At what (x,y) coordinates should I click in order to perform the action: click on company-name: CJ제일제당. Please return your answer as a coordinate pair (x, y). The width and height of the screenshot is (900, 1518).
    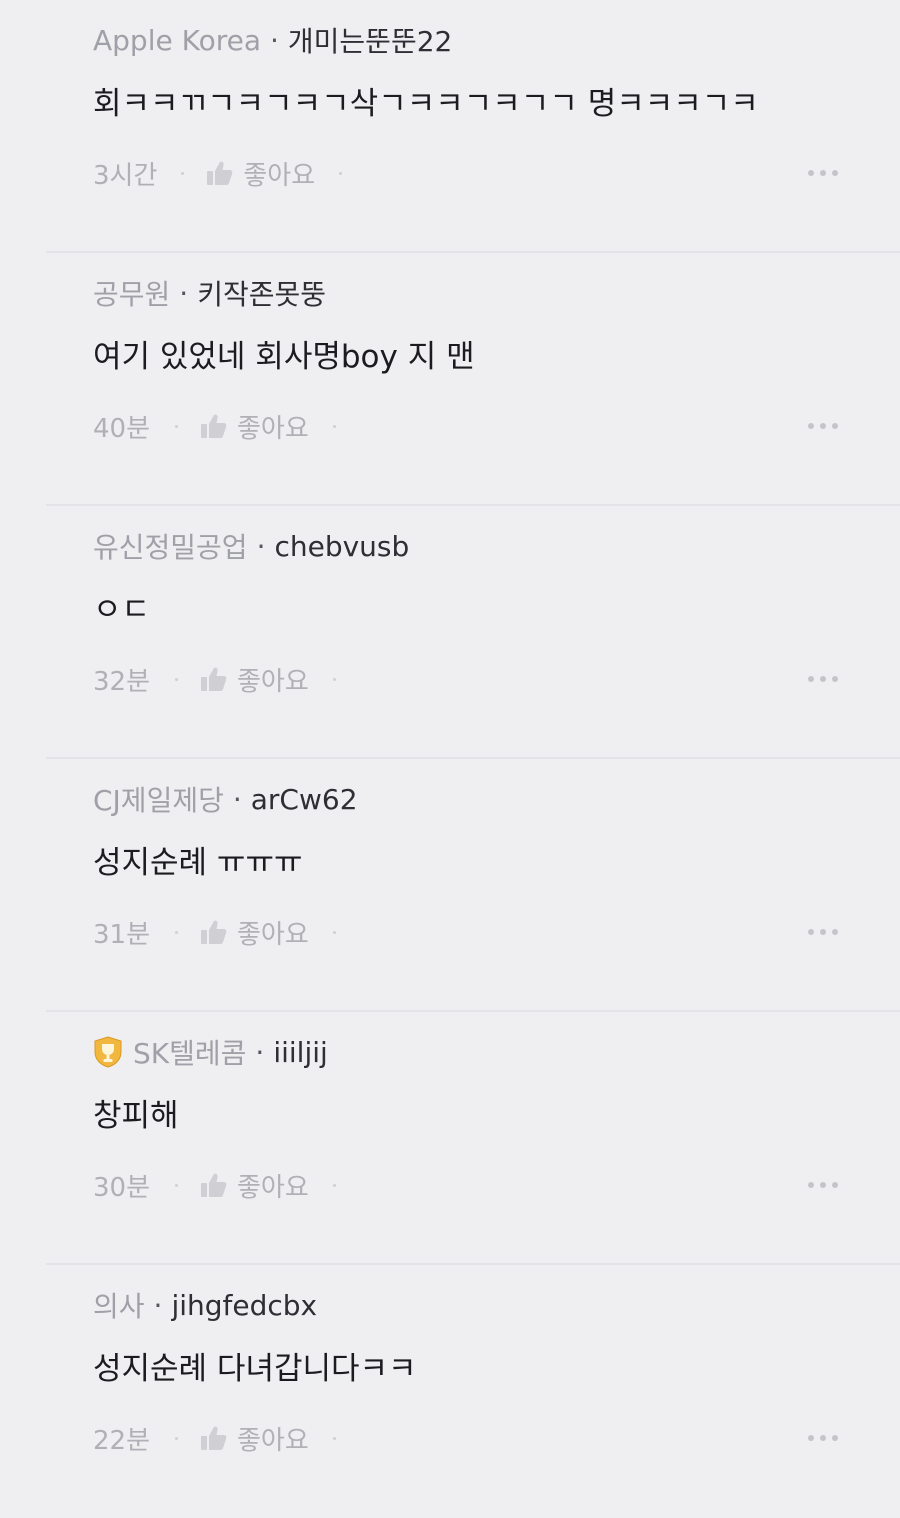
    Looking at the image, I should click on (158, 799).